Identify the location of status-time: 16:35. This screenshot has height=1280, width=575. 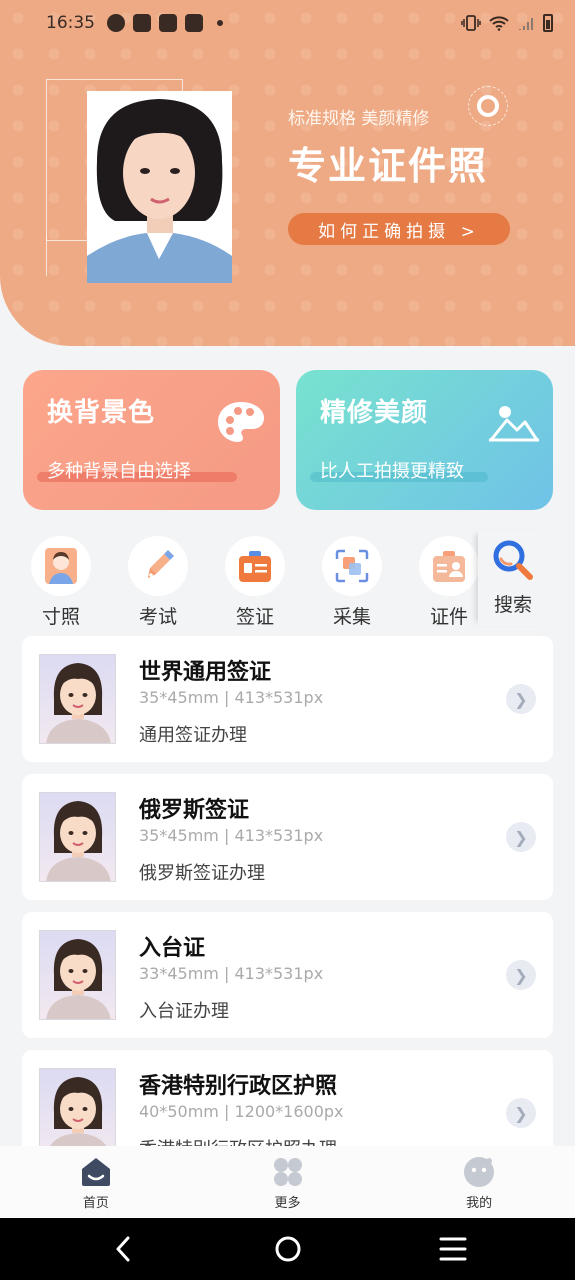
(70, 23).